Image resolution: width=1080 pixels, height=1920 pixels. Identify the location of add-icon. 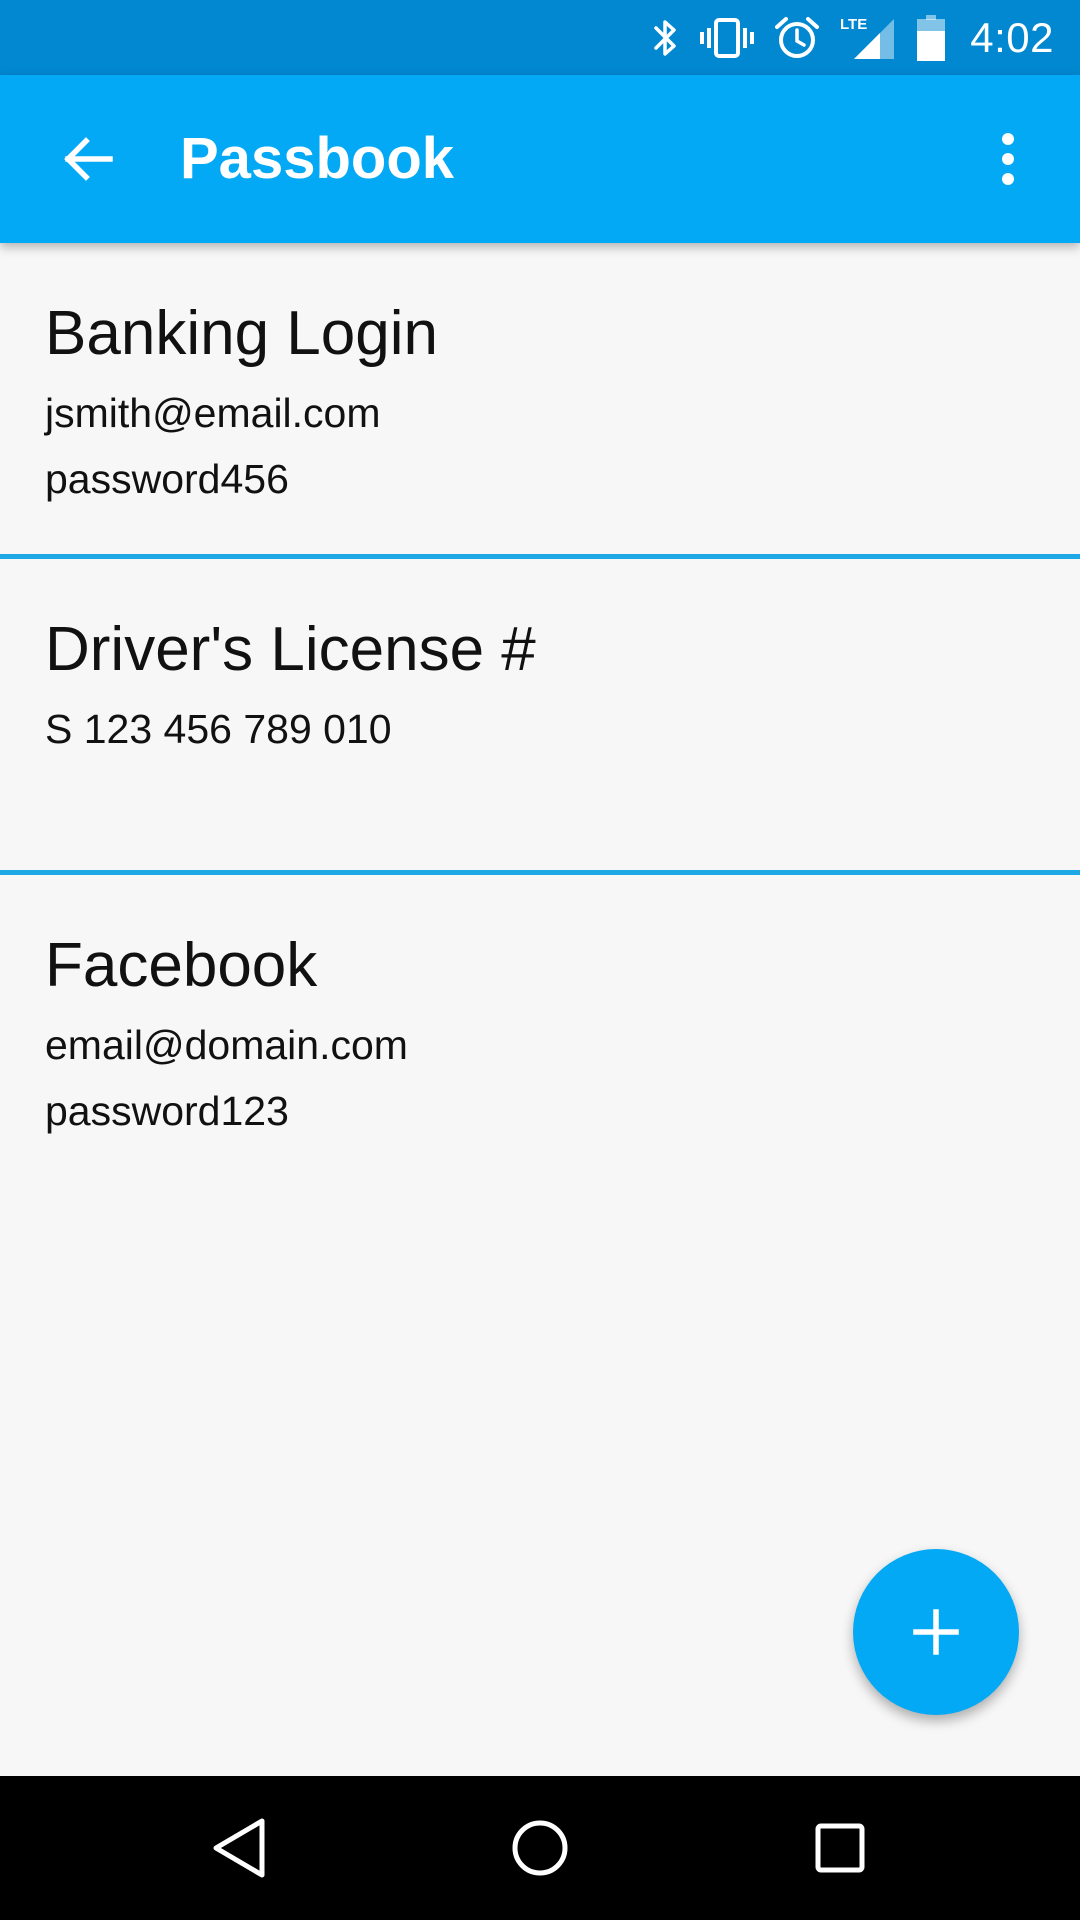
(936, 1632).